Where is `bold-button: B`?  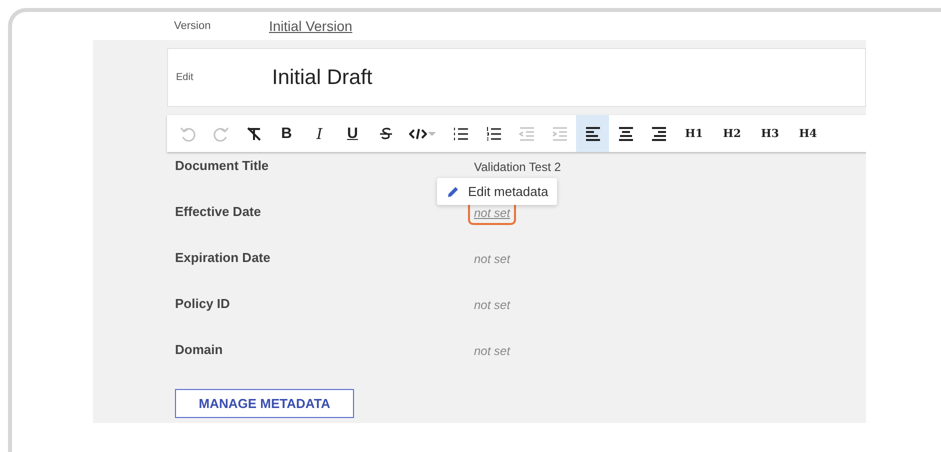 bold-button: B is located at coordinates (286, 133).